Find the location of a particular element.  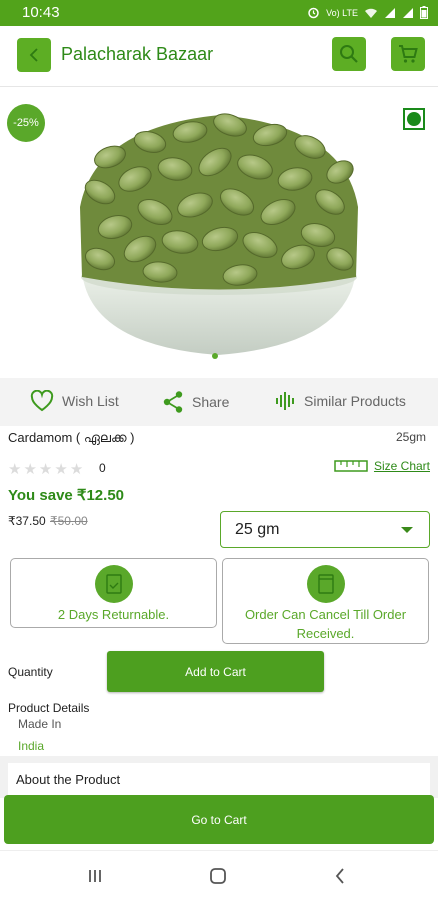

quantity-label: Quantity is located at coordinates (30, 672).